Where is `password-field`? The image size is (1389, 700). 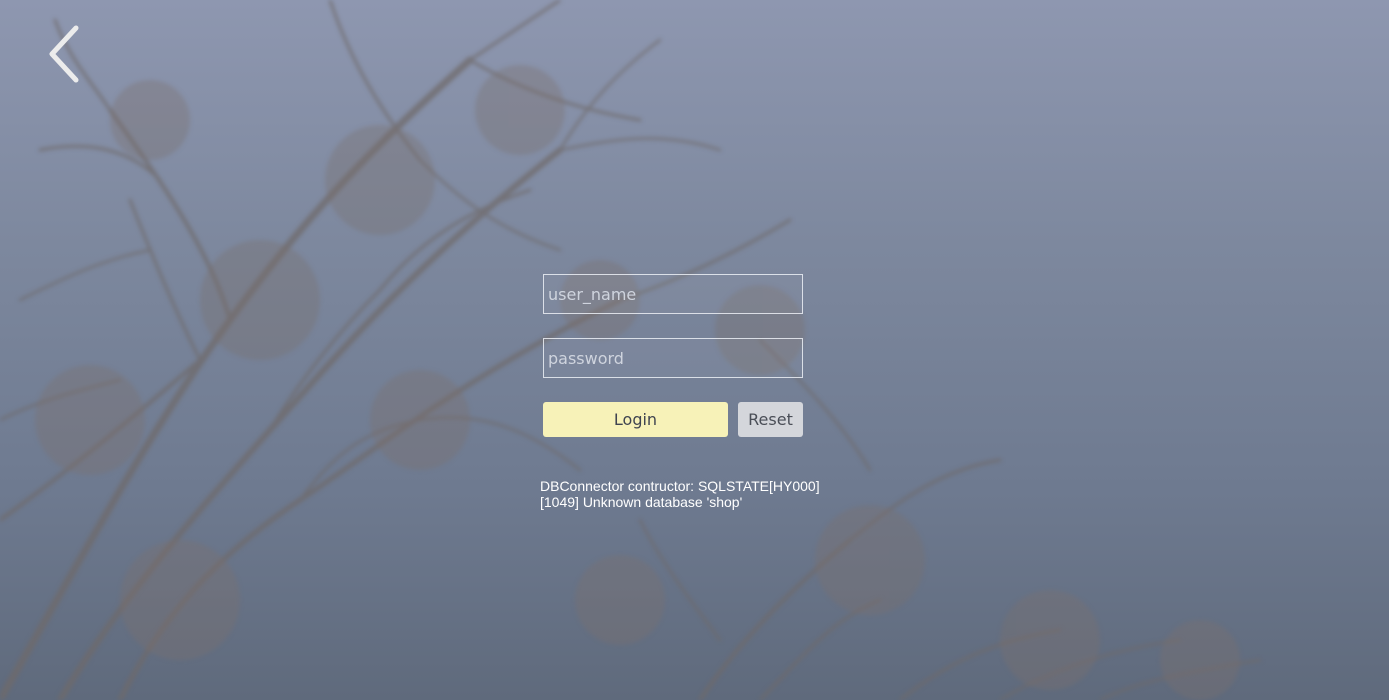
password-field is located at coordinates (673, 358).